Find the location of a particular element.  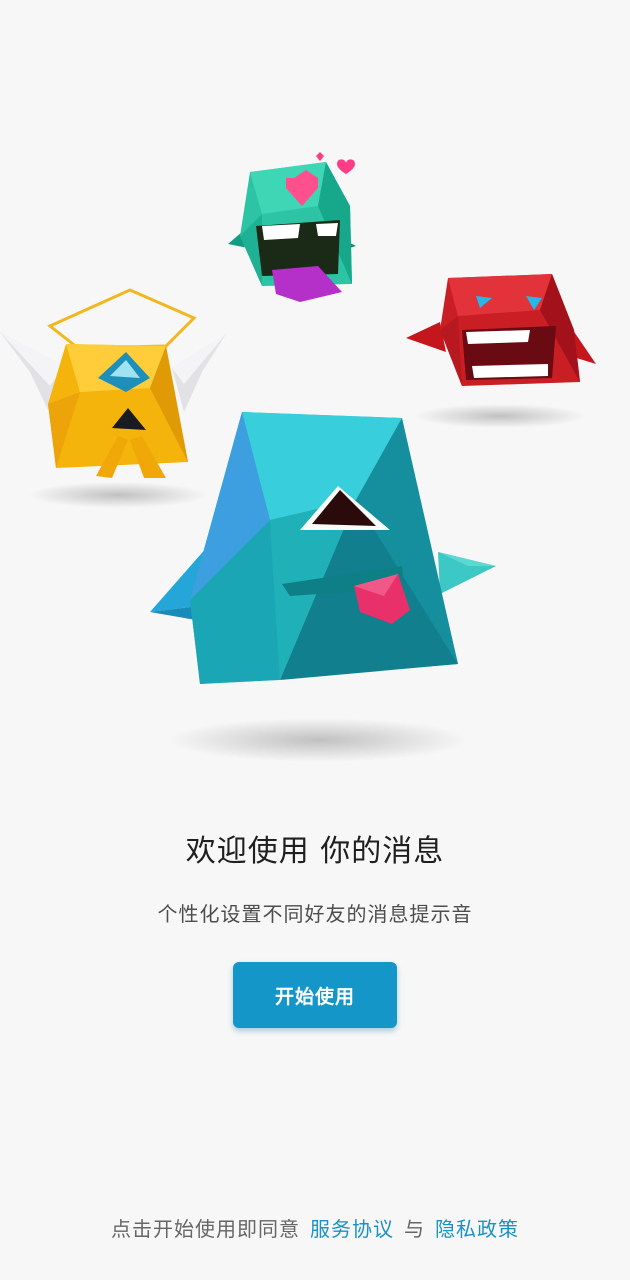

agreement-conjunction: 与 is located at coordinates (414, 1229).